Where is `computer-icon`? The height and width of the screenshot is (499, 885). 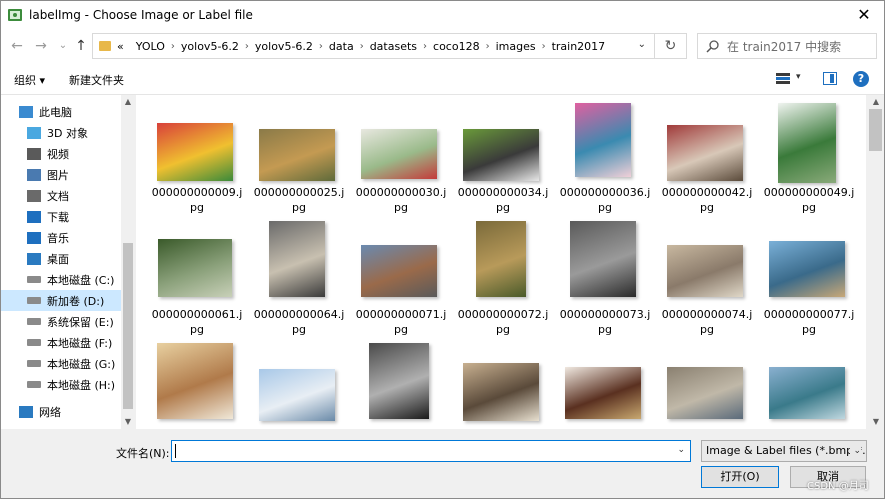
computer-icon is located at coordinates (26, 111).